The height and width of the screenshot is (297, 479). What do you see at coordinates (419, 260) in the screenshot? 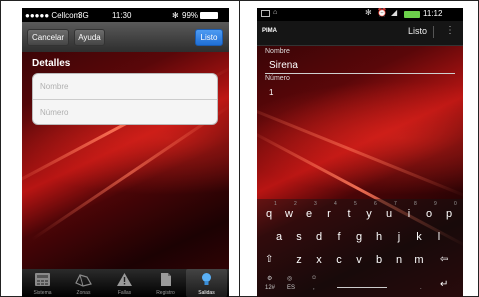
I see `key-m: m` at bounding box center [419, 260].